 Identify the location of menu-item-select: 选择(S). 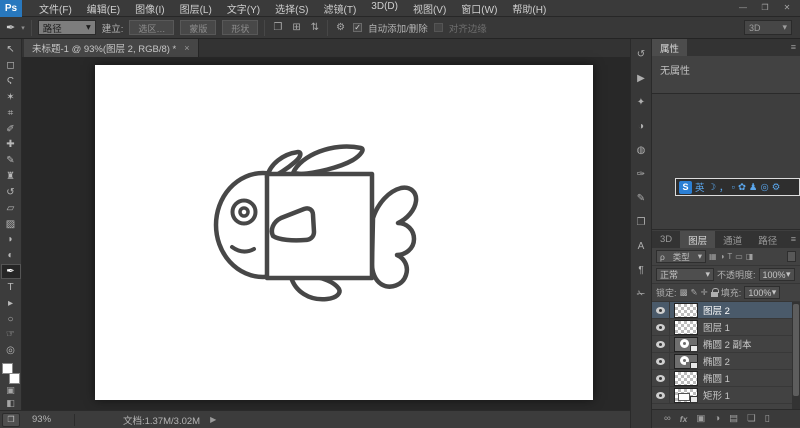
(291, 9).